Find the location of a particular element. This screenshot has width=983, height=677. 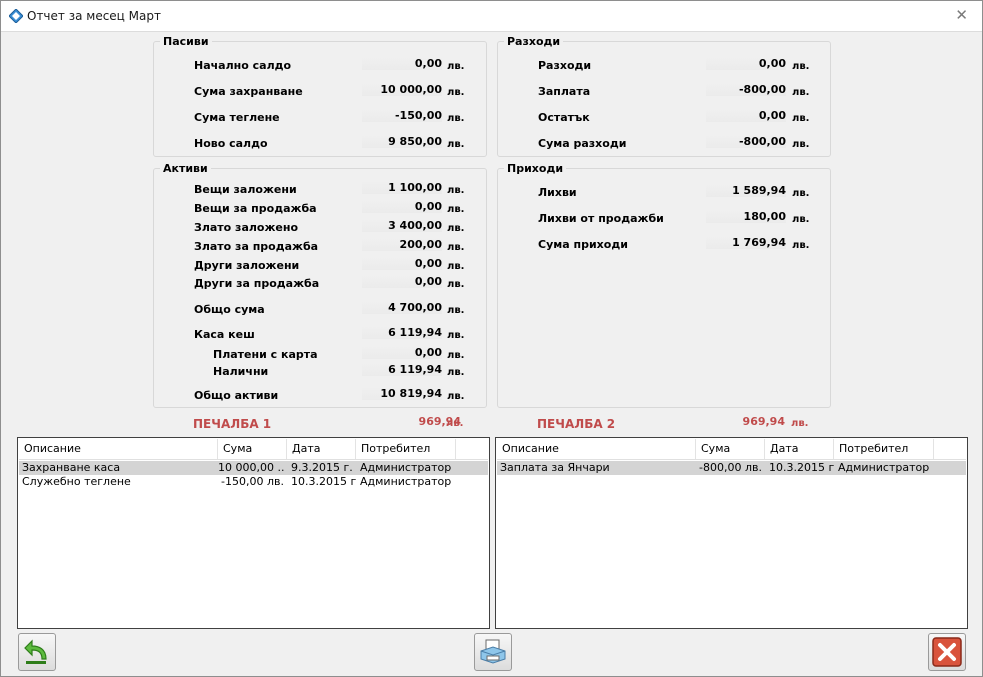

pasivi-label: Сума теглене is located at coordinates (237, 117).